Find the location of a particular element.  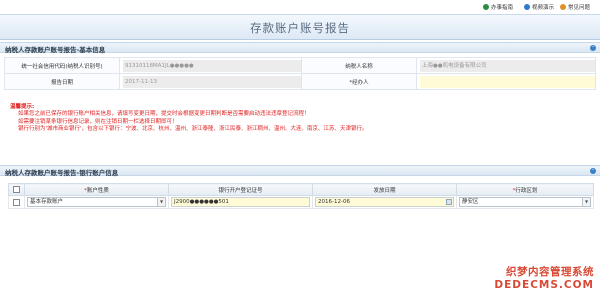

reg-no-input: J2900●●●●●●501 is located at coordinates (240, 202).